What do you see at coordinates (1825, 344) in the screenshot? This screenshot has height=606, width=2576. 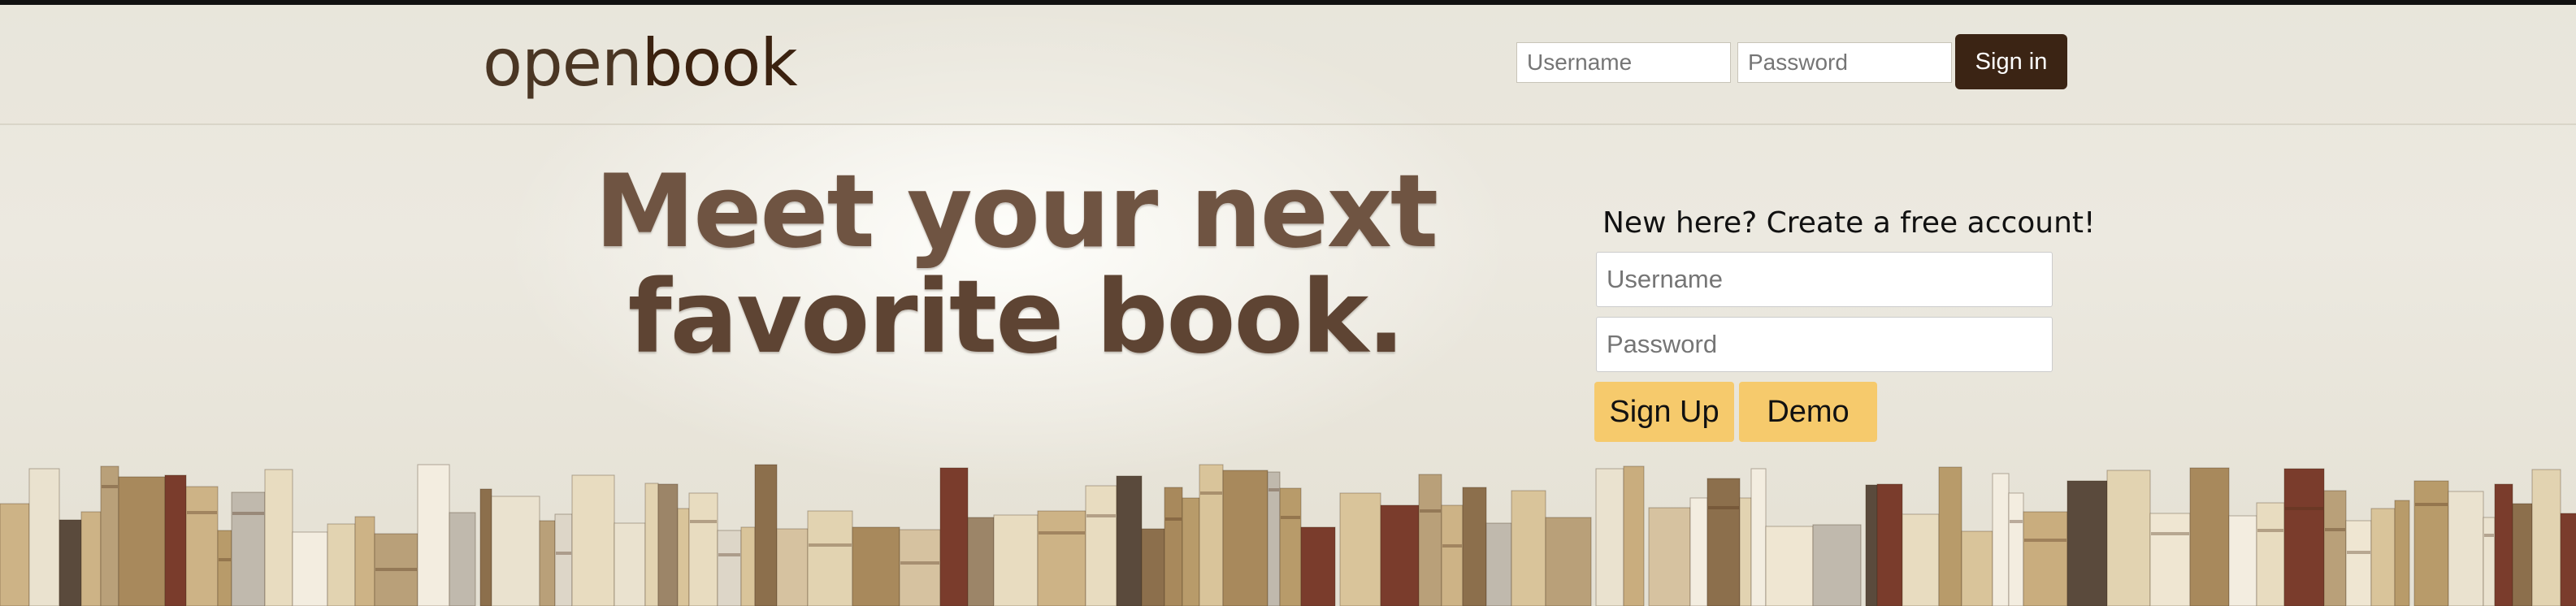 I see `signup-password-input` at bounding box center [1825, 344].